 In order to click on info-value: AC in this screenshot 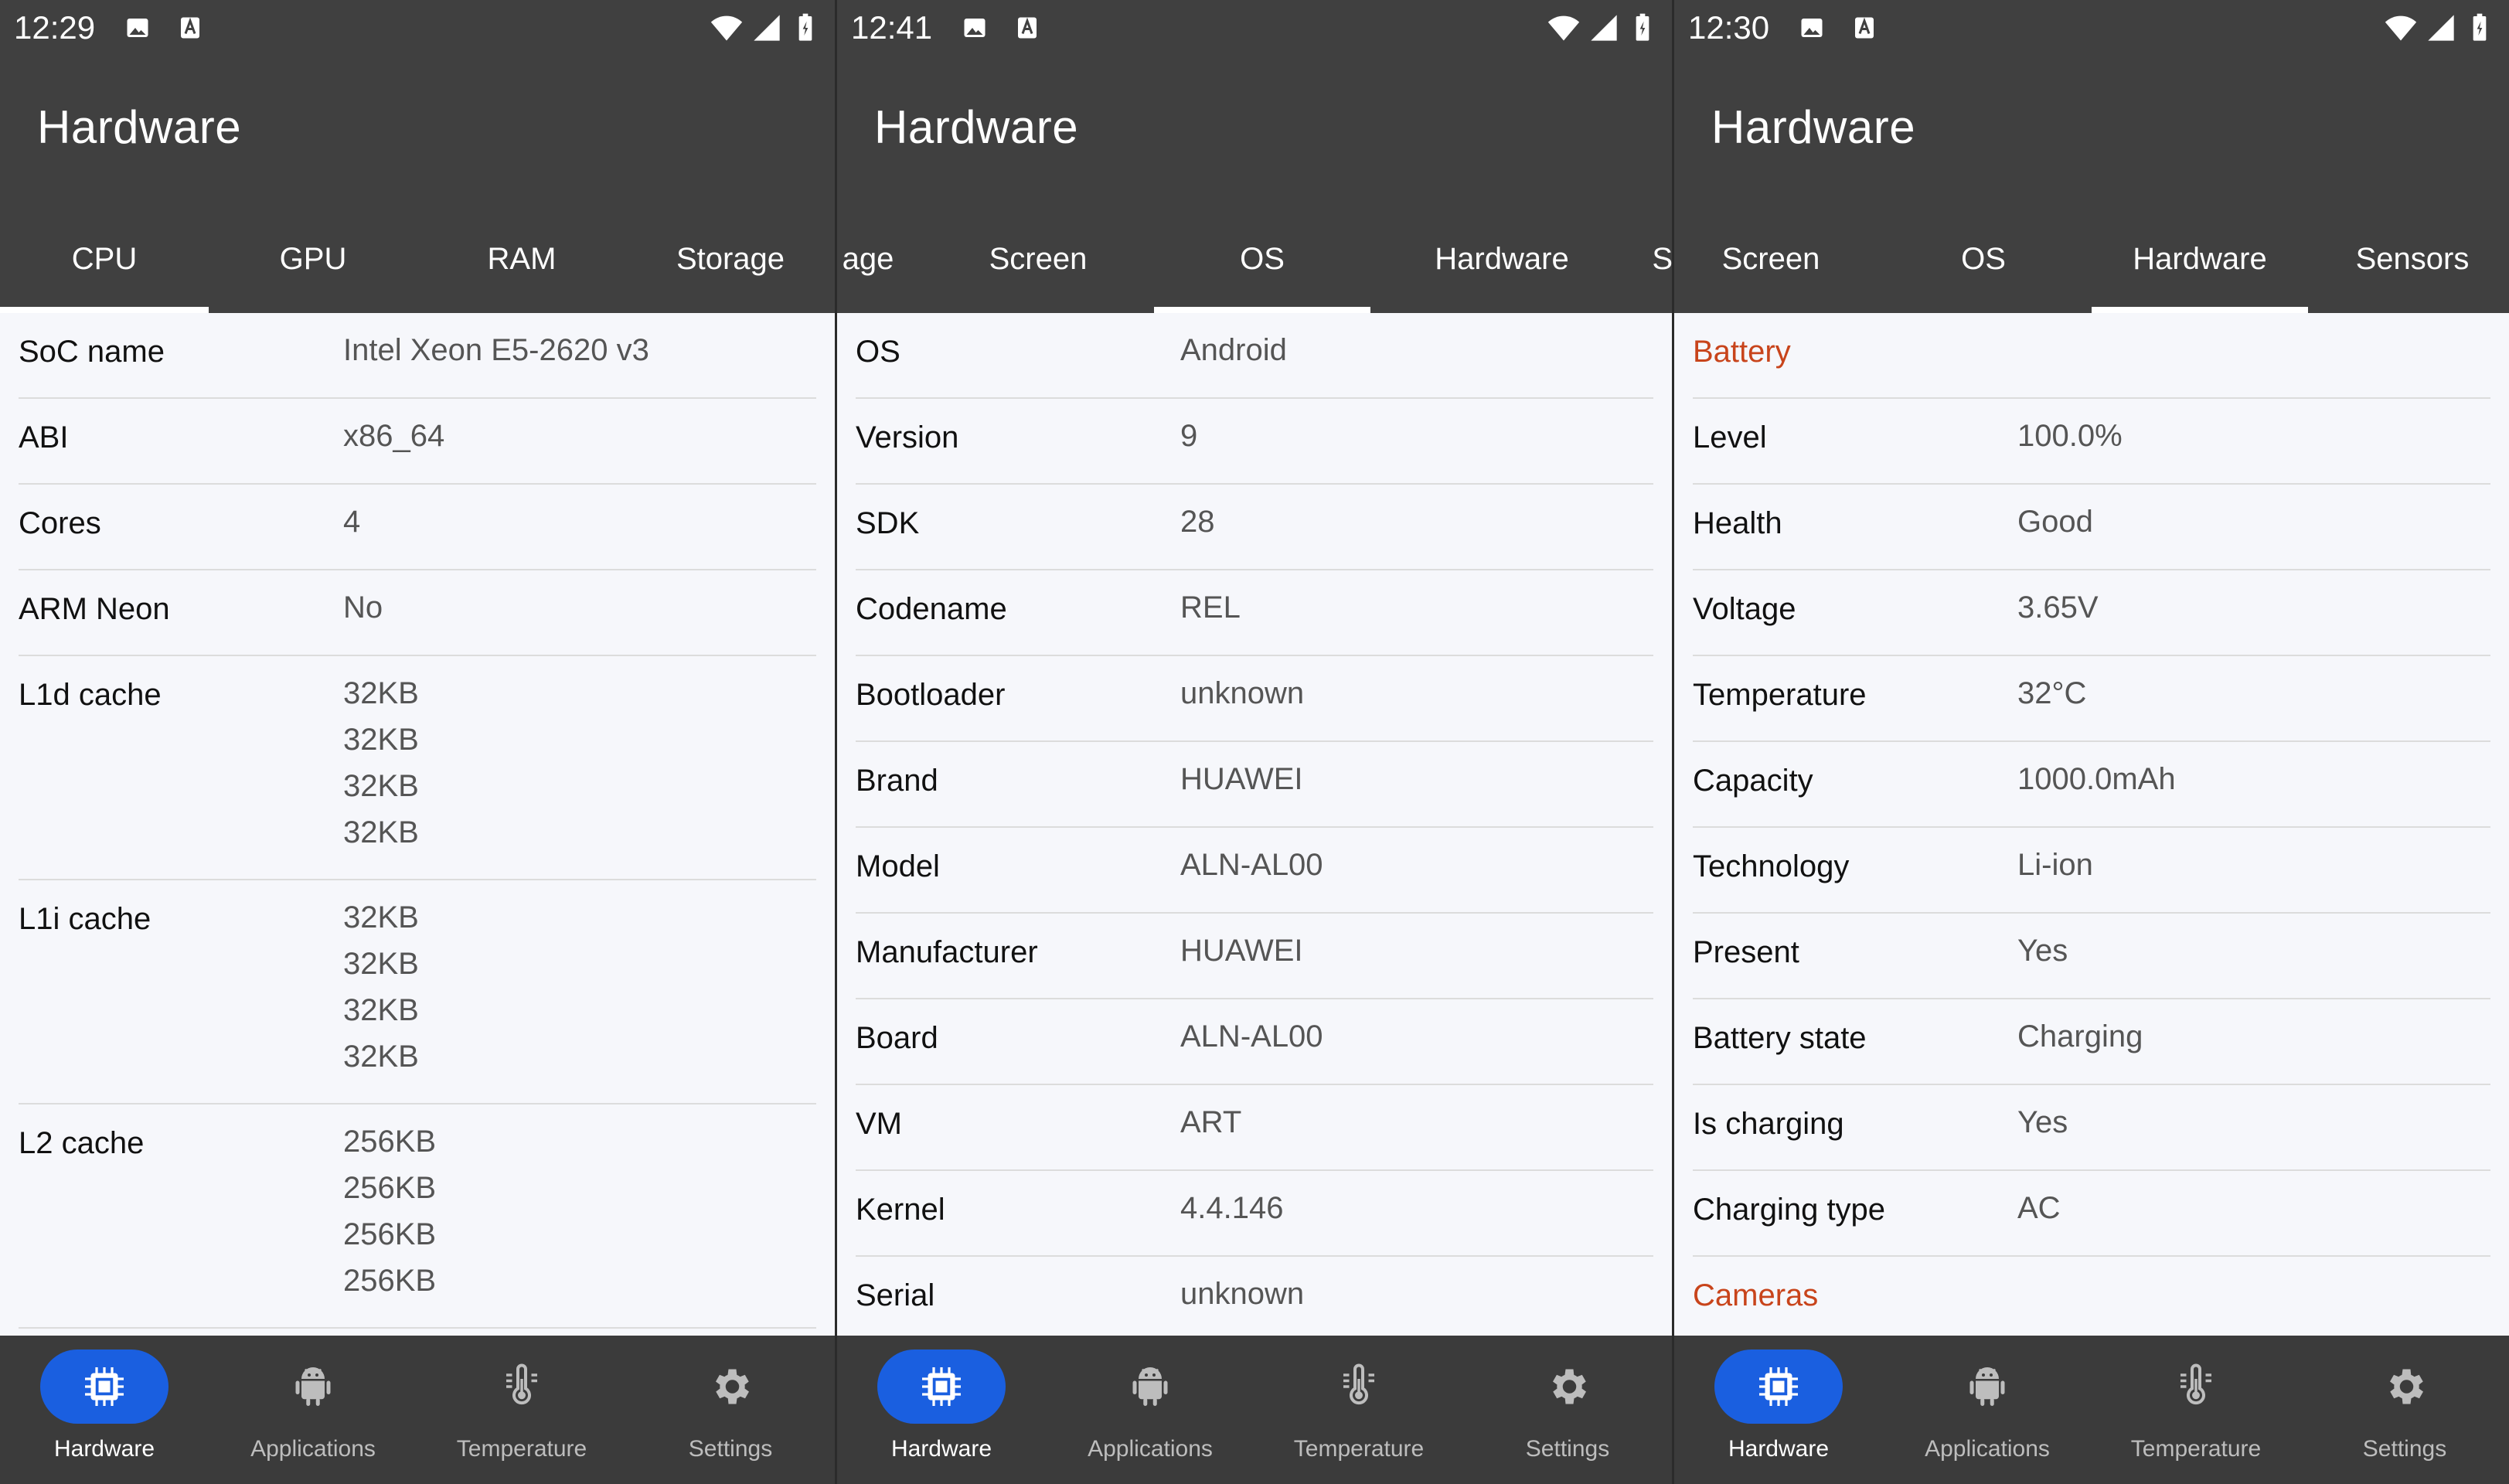, I will do `click(2039, 1208)`.